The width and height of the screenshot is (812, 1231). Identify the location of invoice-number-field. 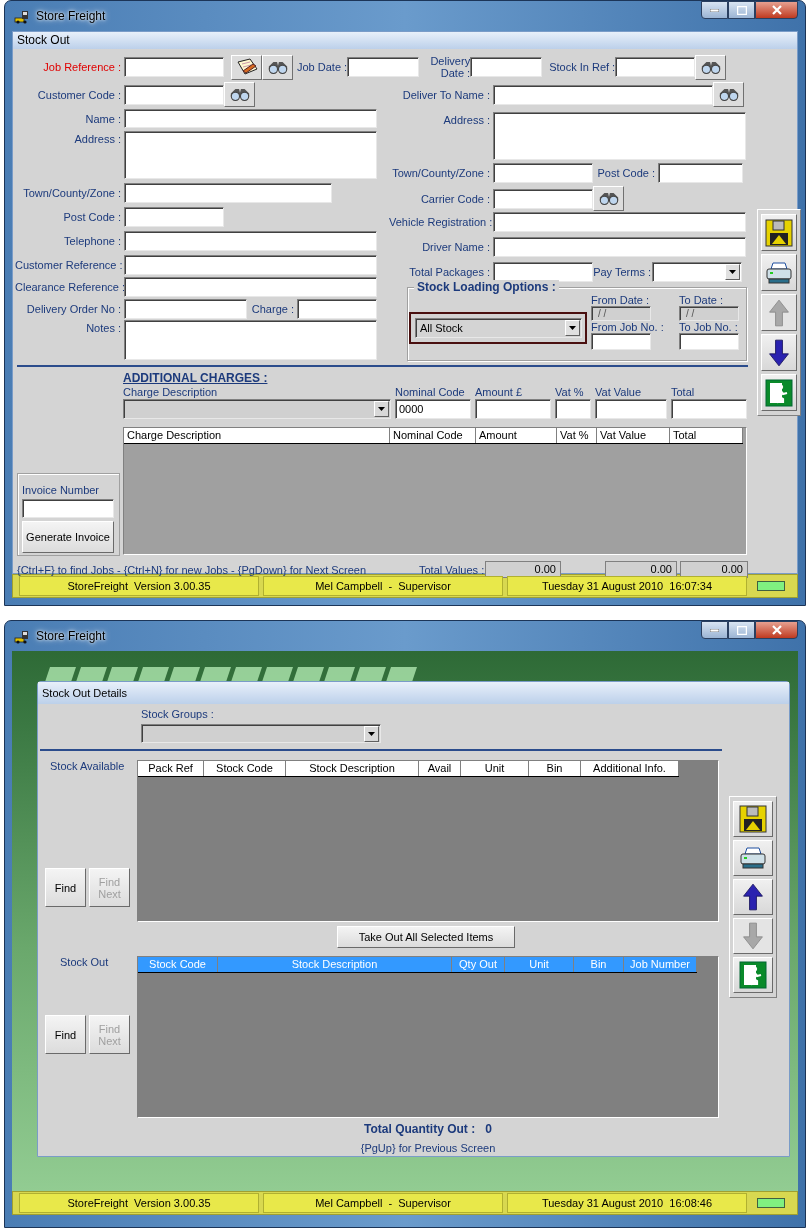
(68, 508).